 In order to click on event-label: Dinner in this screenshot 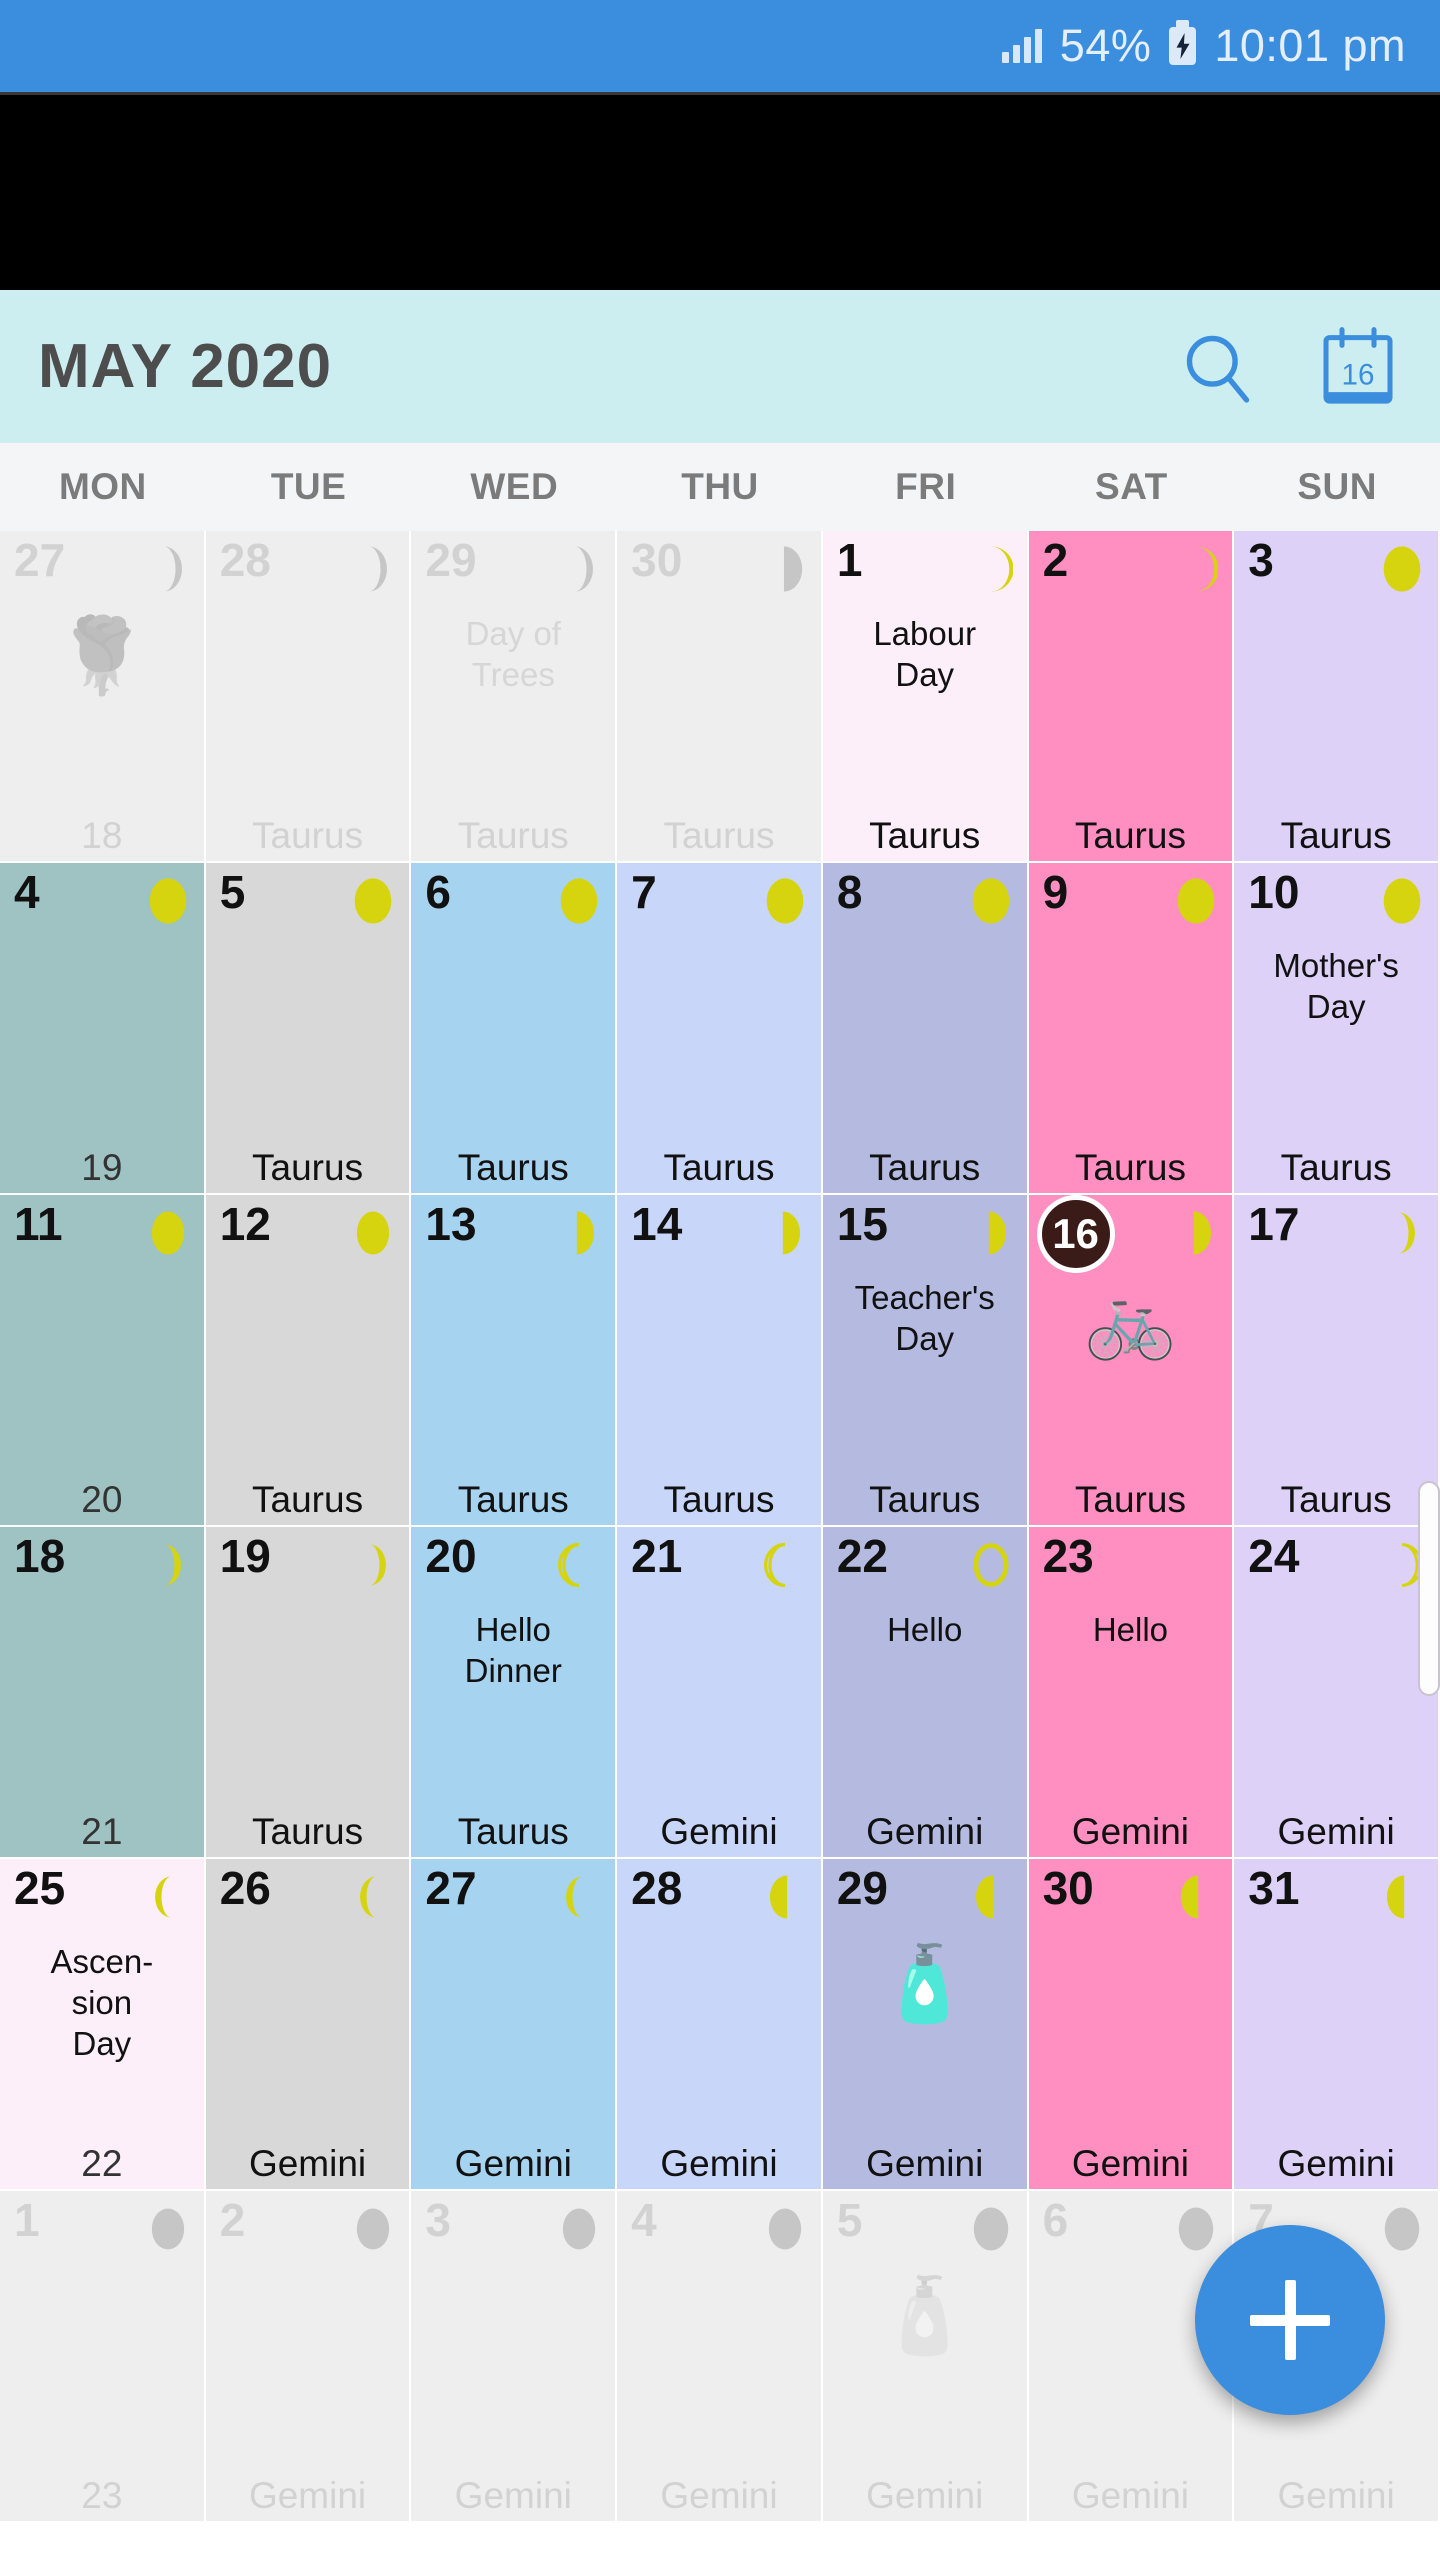, I will do `click(513, 1671)`.